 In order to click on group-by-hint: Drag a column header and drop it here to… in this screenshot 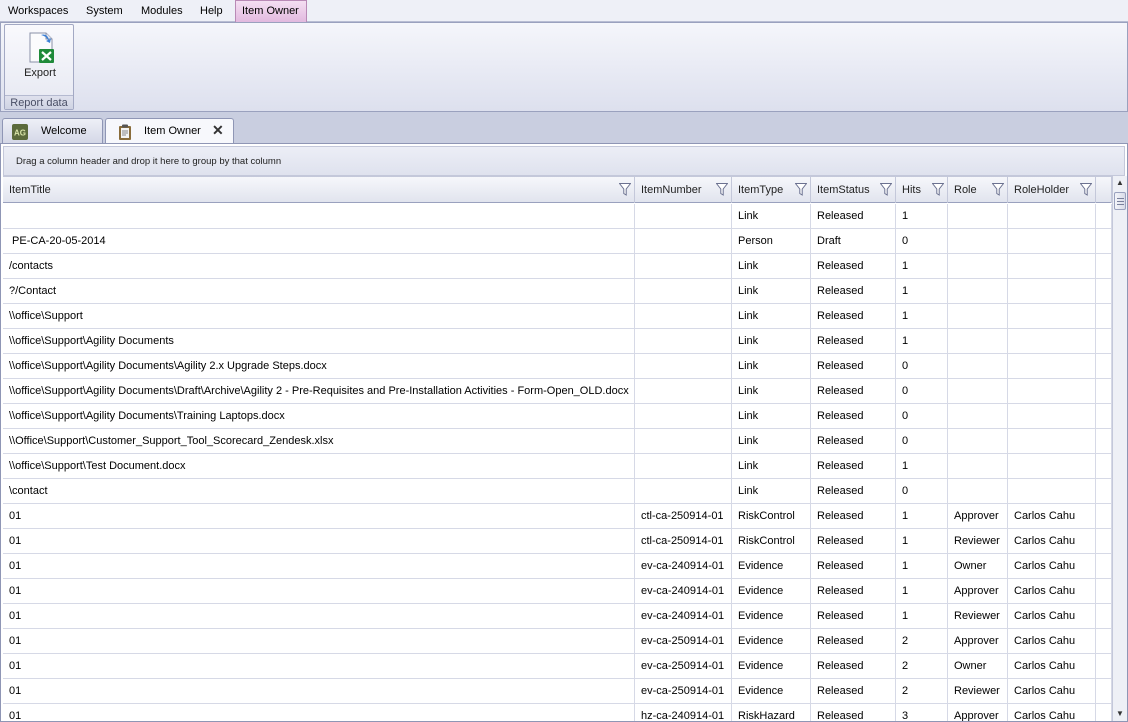, I will do `click(149, 161)`.